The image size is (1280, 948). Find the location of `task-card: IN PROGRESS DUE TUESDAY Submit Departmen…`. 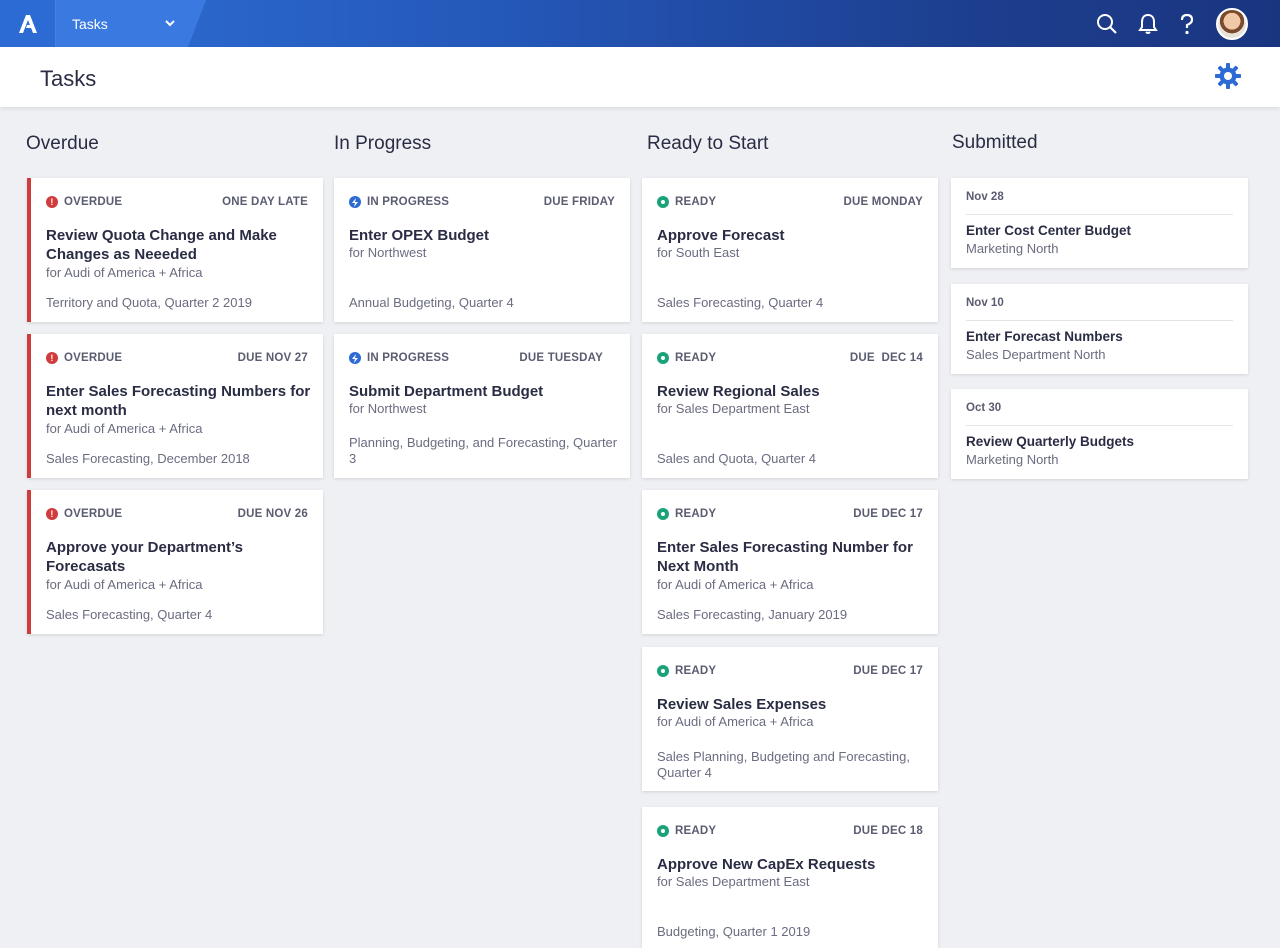

task-card: IN PROGRESS DUE TUESDAY Submit Departmen… is located at coordinates (482, 406).